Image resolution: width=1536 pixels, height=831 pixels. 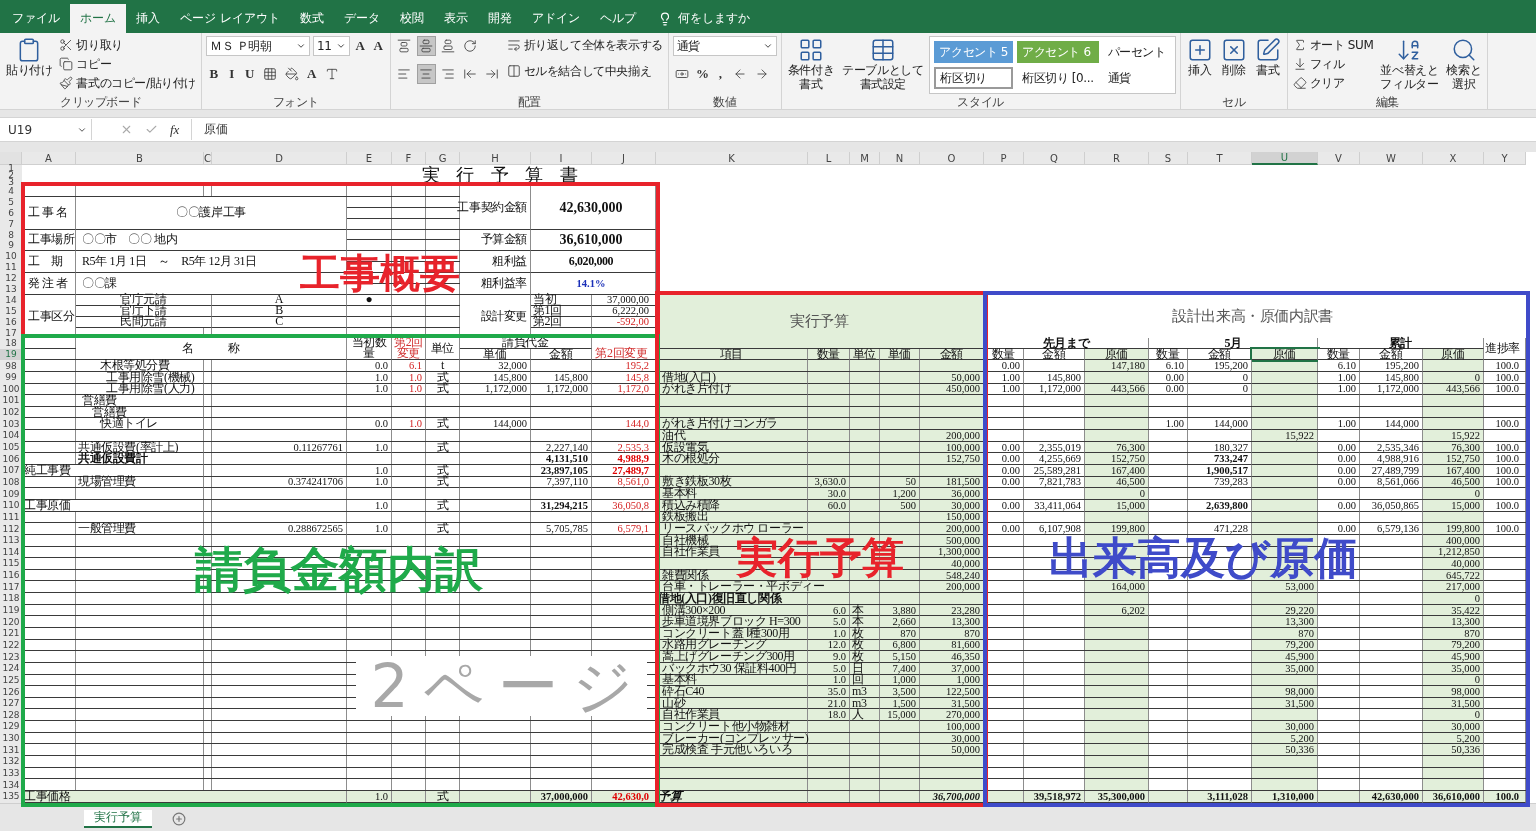 What do you see at coordinates (11, 268) in the screenshot?
I see `row-header: 11` at bounding box center [11, 268].